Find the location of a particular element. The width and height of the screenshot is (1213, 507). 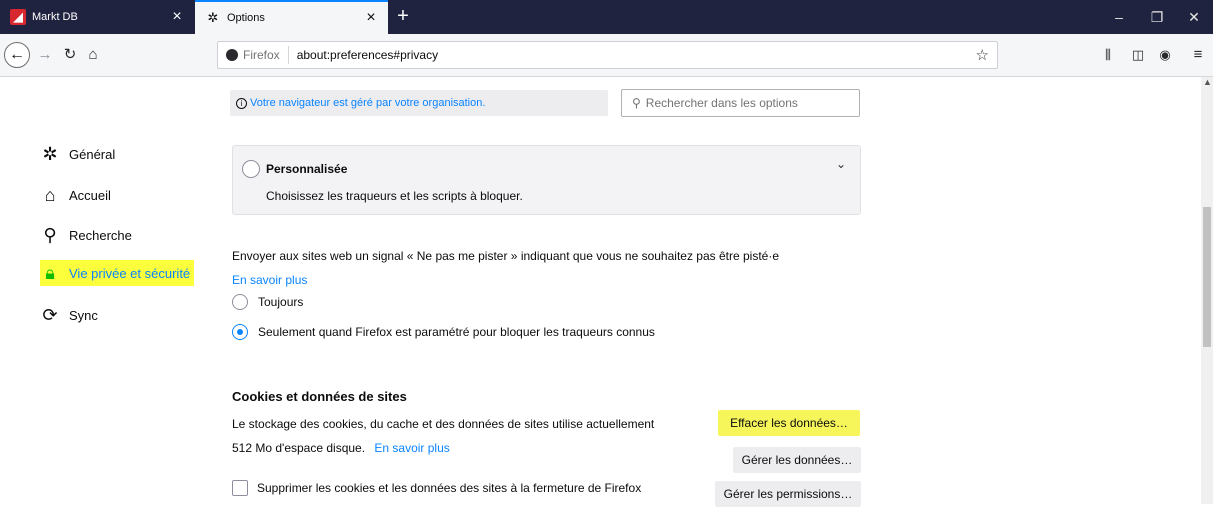

sidebar-item-label: Recherche is located at coordinates (100, 235).